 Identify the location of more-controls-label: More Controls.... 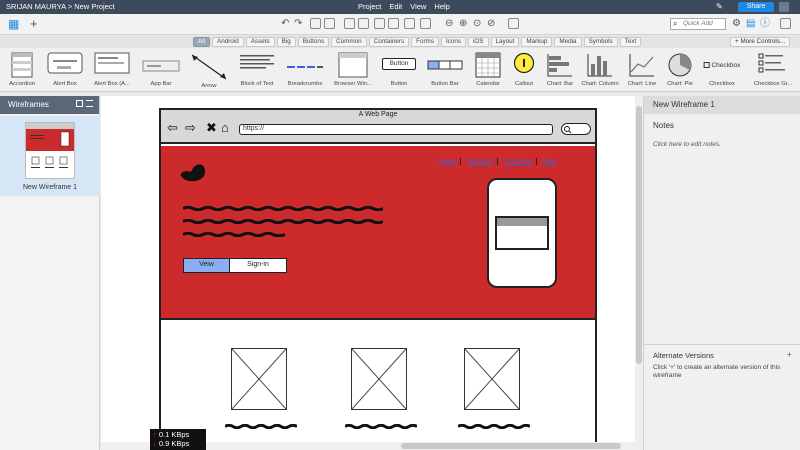
(763, 41).